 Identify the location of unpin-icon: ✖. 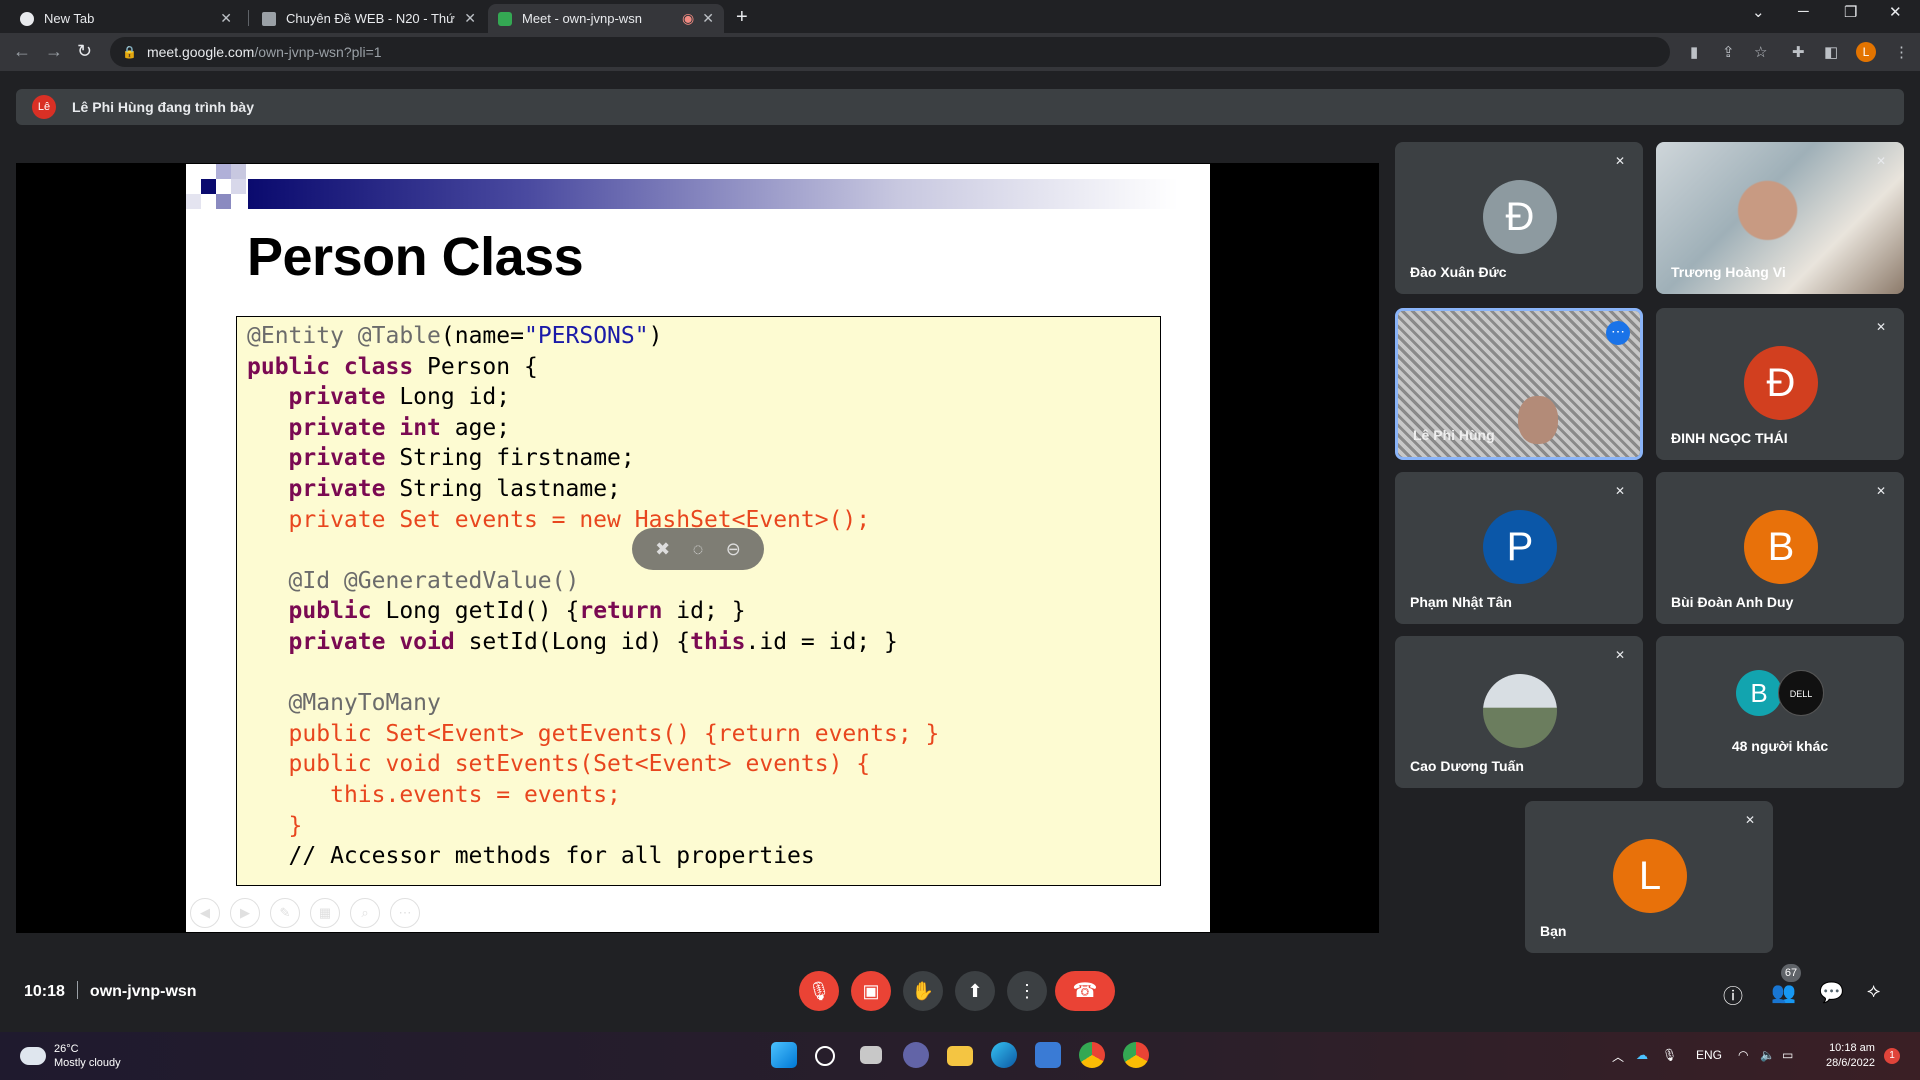
(662, 549).